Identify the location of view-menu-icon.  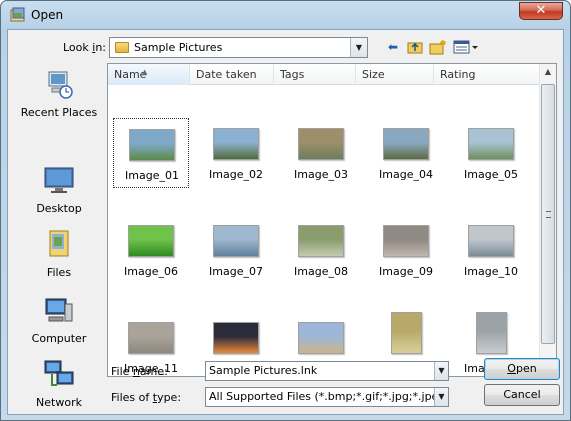
(466, 47).